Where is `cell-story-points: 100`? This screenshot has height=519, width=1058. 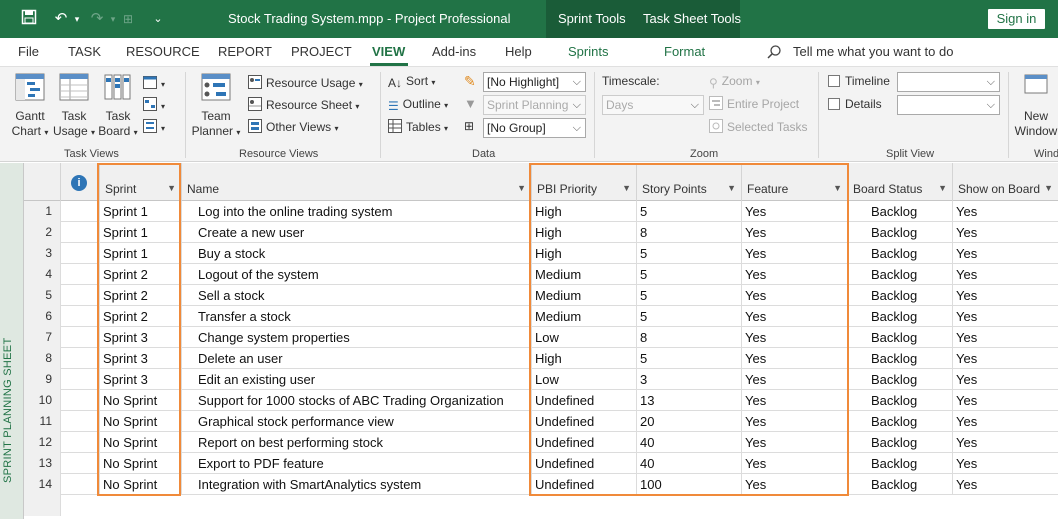 cell-story-points: 100 is located at coordinates (689, 484).